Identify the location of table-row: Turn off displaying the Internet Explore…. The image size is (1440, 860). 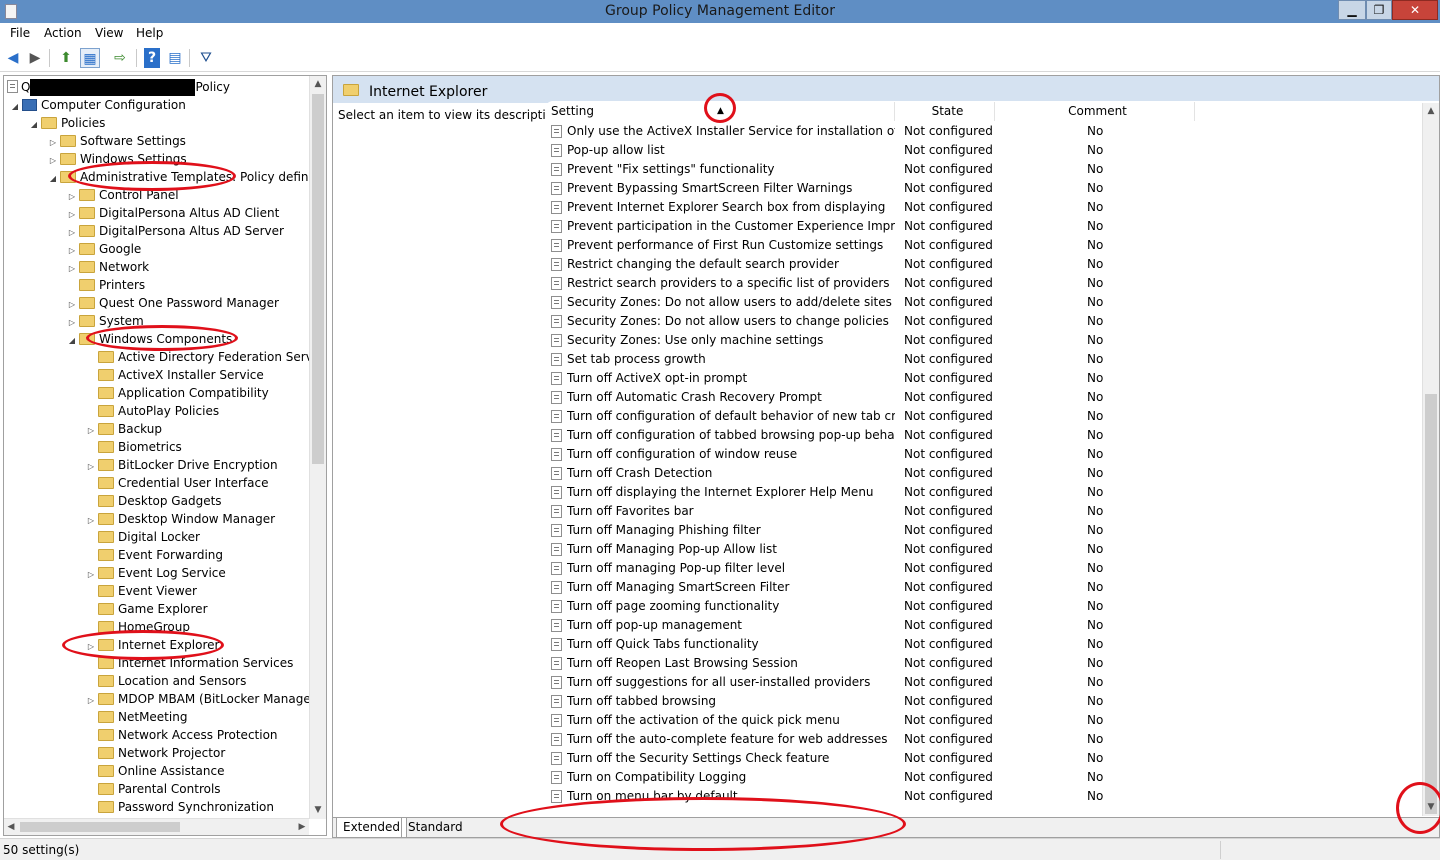
(985, 492).